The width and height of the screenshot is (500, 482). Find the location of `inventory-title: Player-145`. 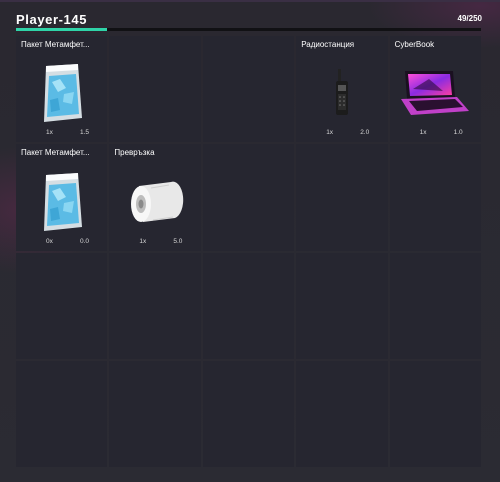

inventory-title: Player-145 is located at coordinates (52, 19).